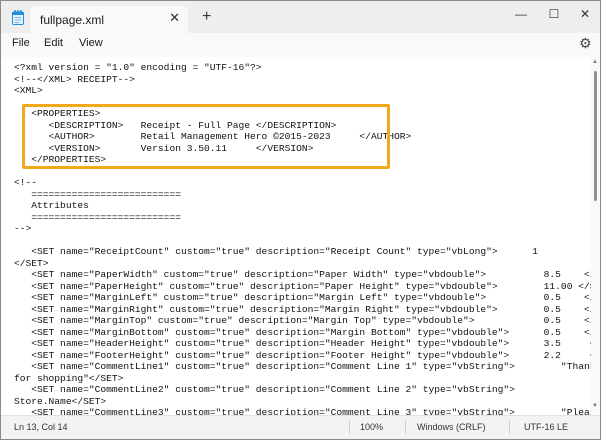 This screenshot has width=601, height=440. Describe the element at coordinates (554, 16) in the screenshot. I see `maximize-icon: ☐` at that location.